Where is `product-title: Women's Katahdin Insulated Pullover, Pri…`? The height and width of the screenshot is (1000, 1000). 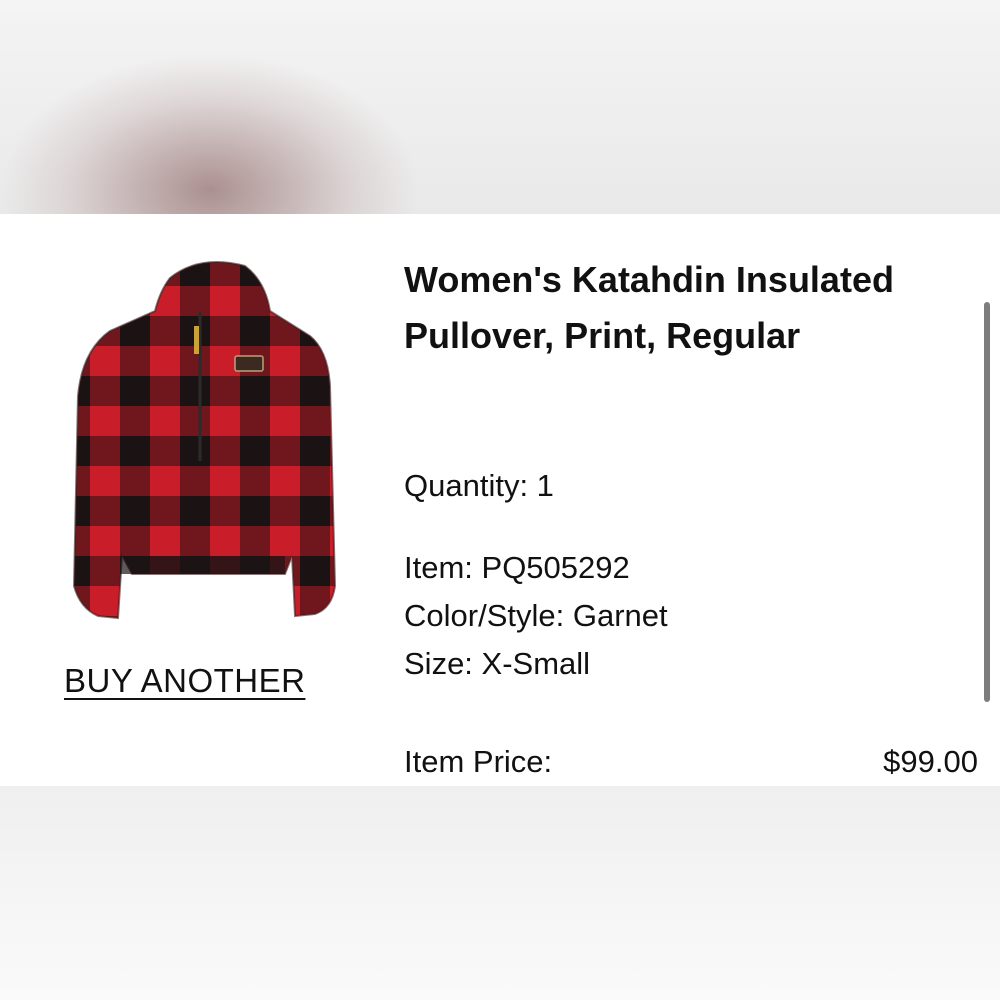
product-title: Women's Katahdin Insulated Pullover, Pri… is located at coordinates (689, 308).